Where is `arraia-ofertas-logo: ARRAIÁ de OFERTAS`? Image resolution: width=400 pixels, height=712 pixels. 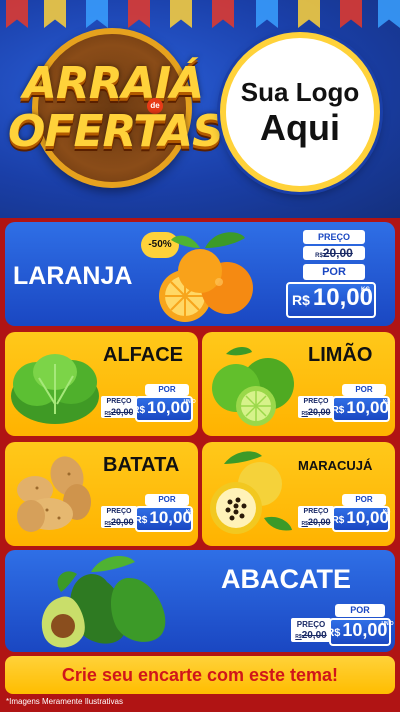 arraia-ofertas-logo: ARRAIÁ de OFERTAS is located at coordinates (116, 109).